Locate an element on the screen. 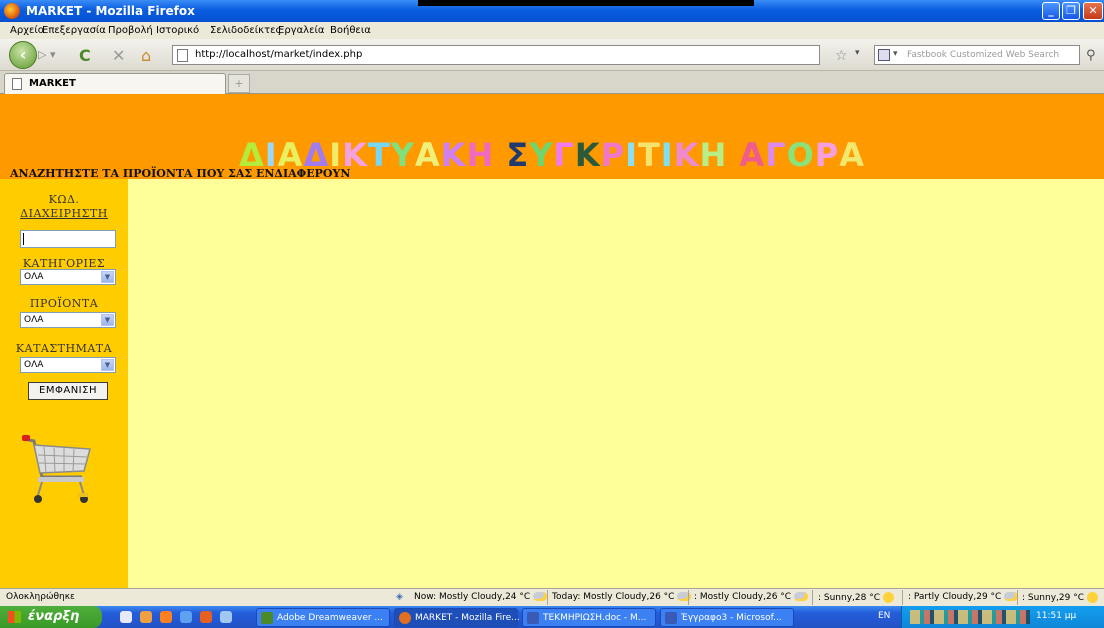 The height and width of the screenshot is (628, 1104). products-label: ΠΡΟΪΟΝΤΑ is located at coordinates (64, 303).